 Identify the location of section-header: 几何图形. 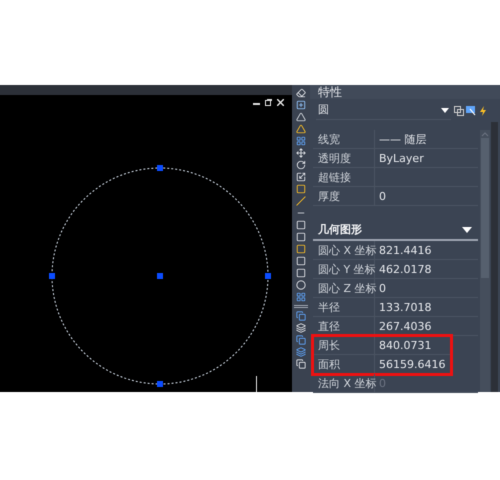
(395, 231).